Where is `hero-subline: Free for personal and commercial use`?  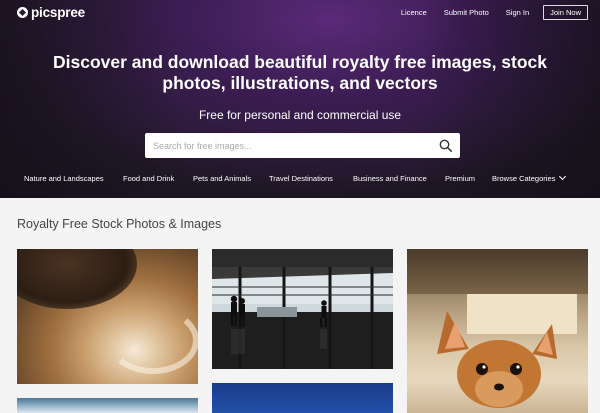 hero-subline: Free for personal and commercial use is located at coordinates (300, 115).